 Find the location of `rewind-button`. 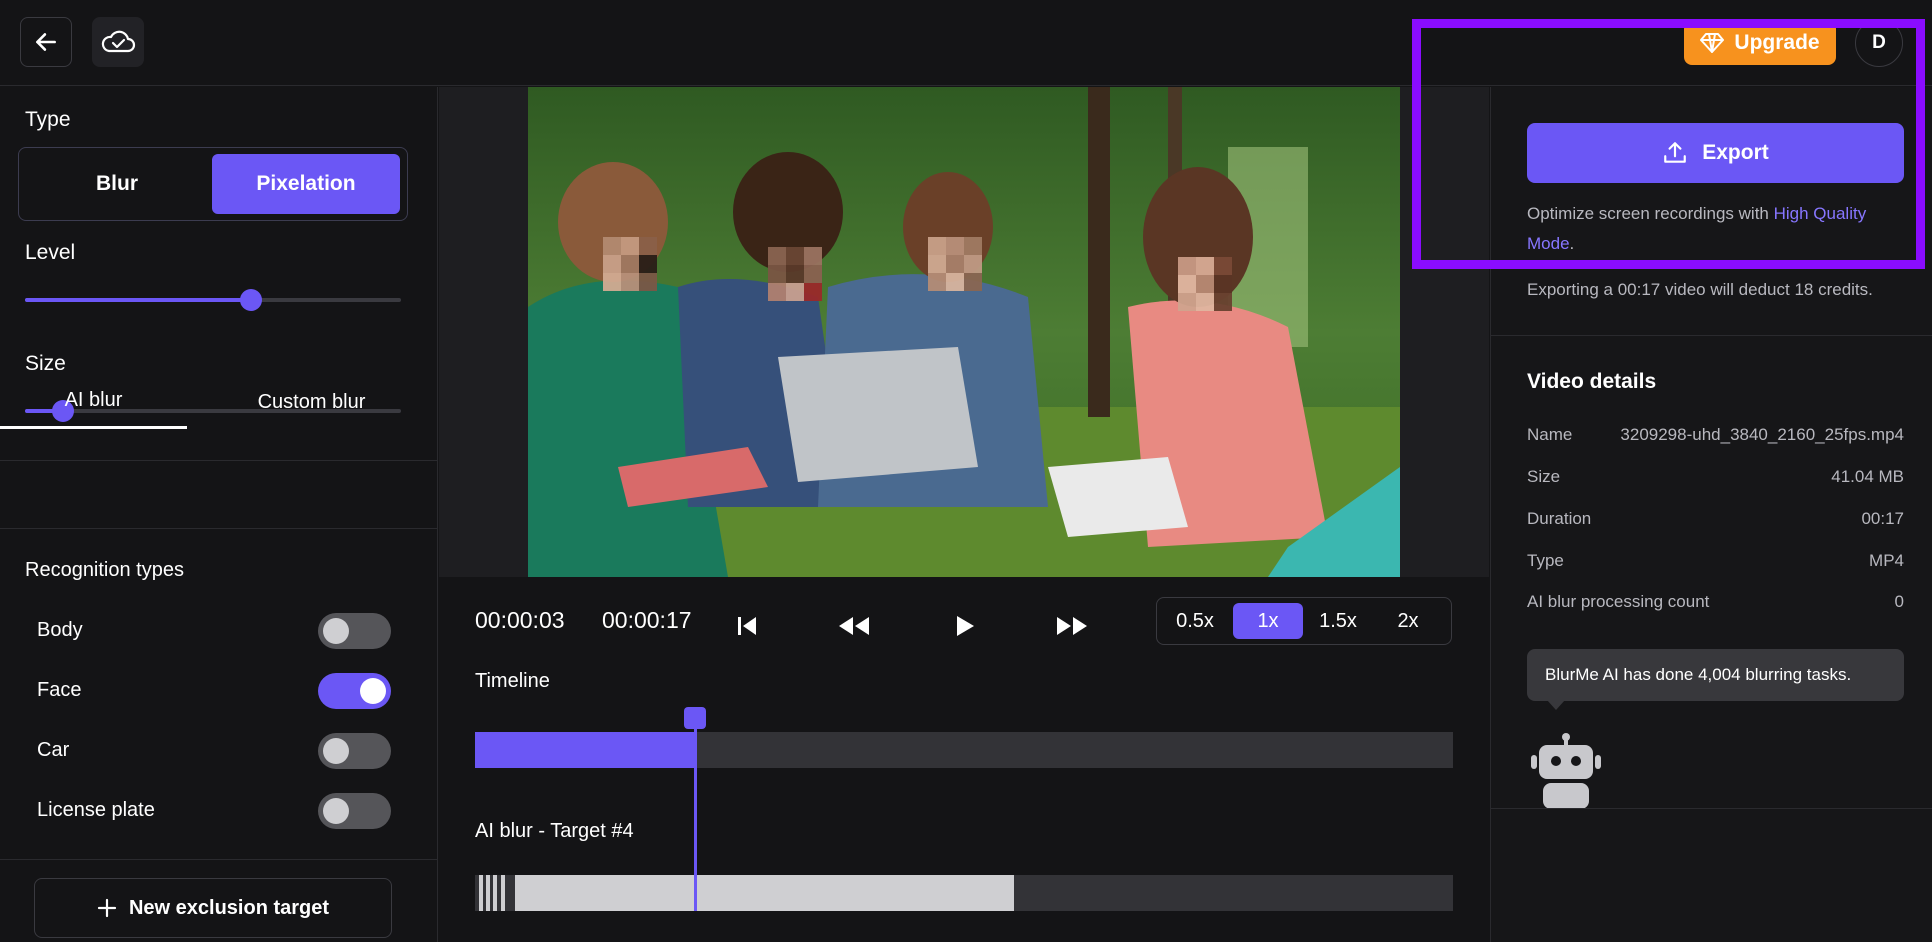

rewind-button is located at coordinates (854, 626).